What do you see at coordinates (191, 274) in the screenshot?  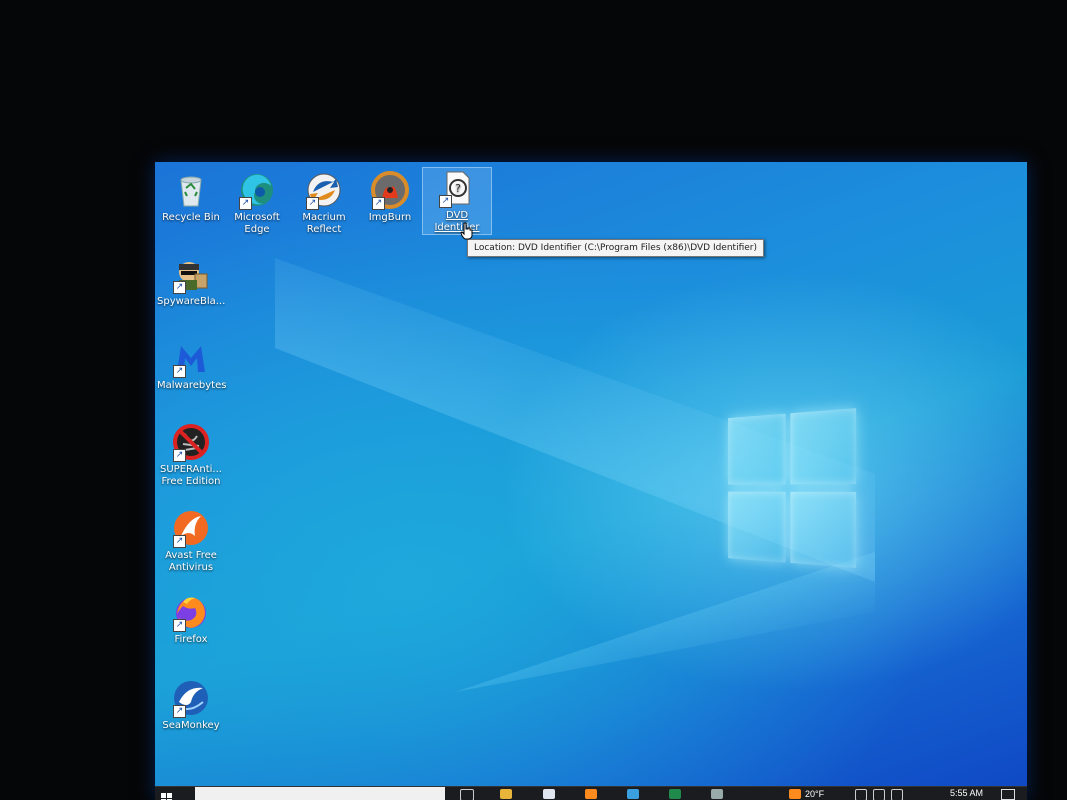 I see `spywareblaster-icon: ↗` at bounding box center [191, 274].